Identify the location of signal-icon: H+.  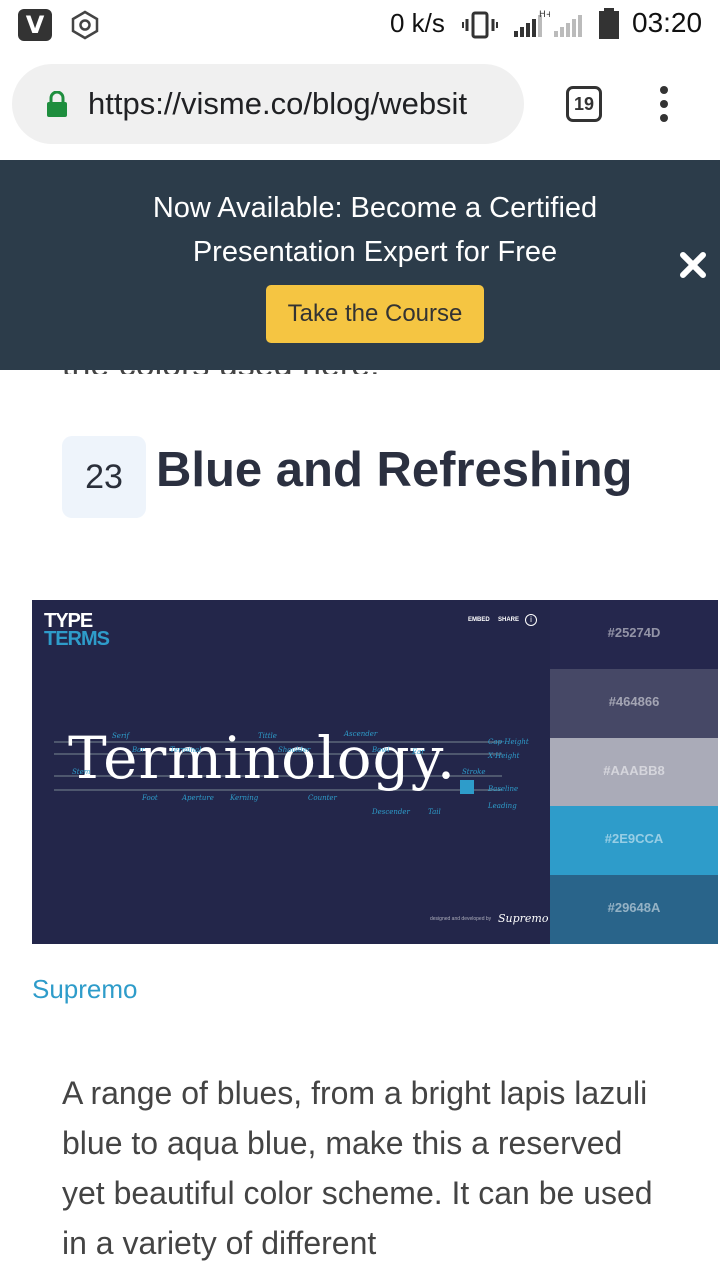
(532, 23).